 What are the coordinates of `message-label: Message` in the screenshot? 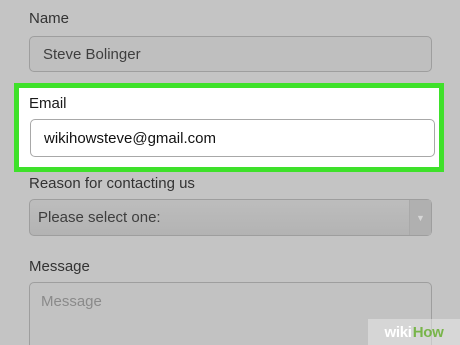 It's located at (59, 266).